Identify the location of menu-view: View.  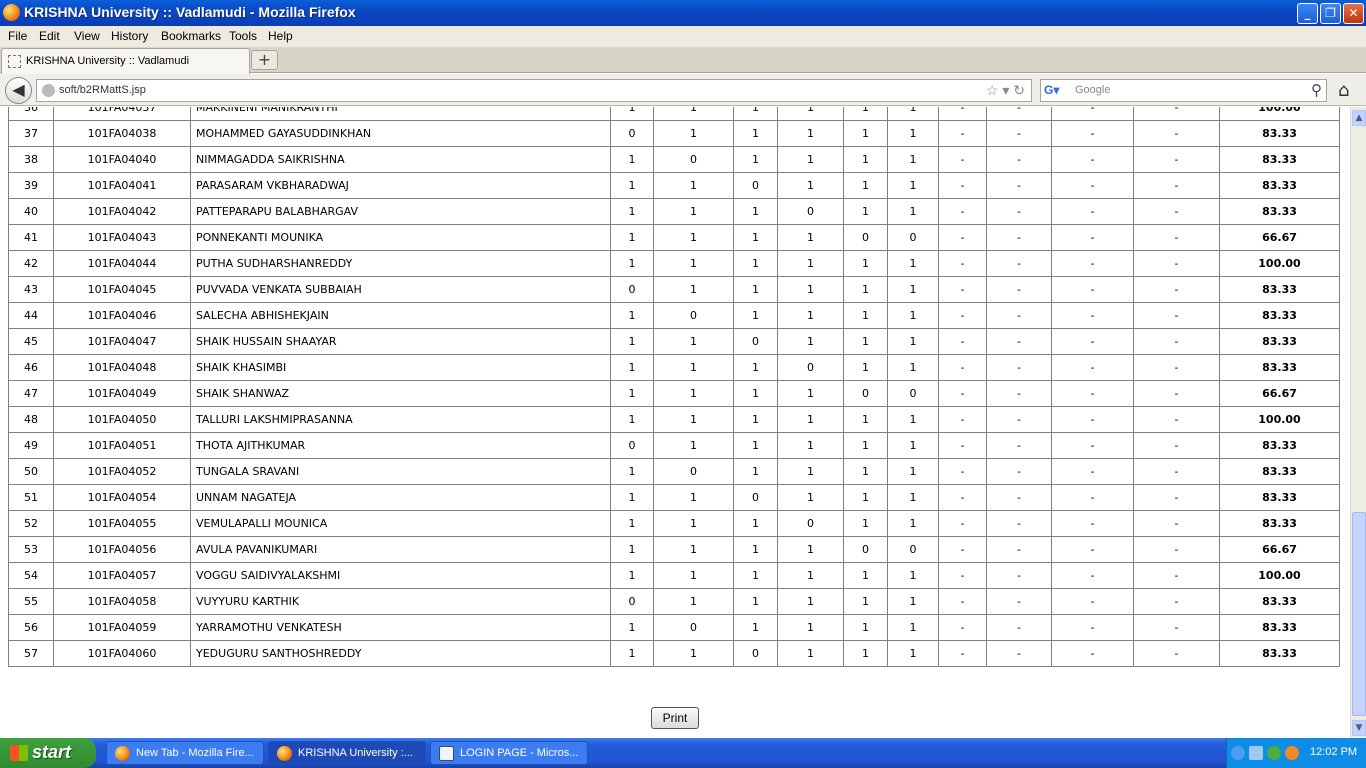
(87, 36).